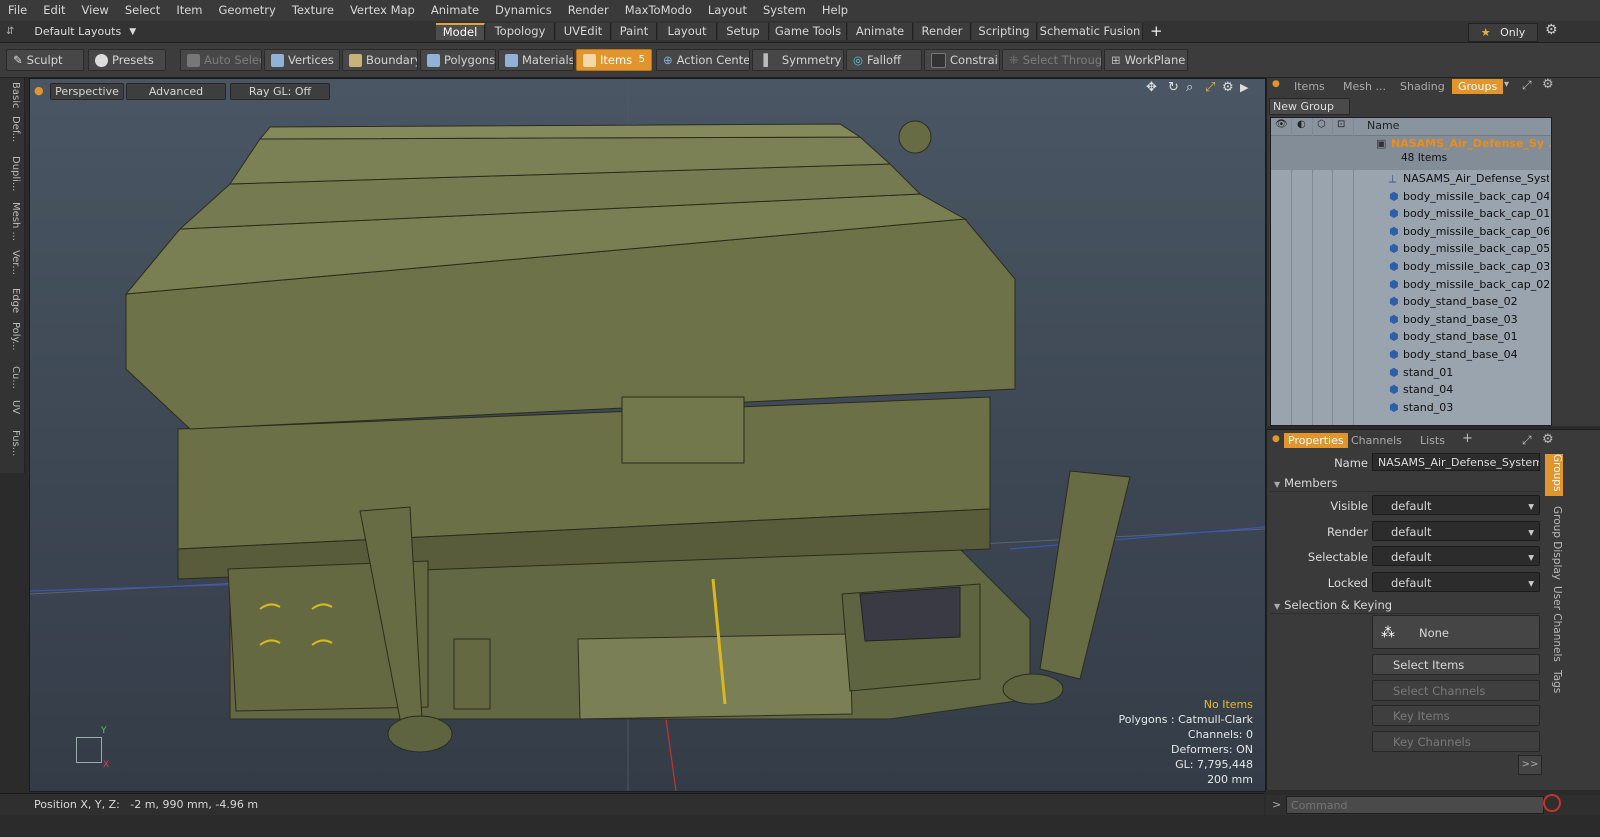 Image resolution: width=1600 pixels, height=837 pixels. I want to click on presets-button: Presets, so click(127, 60).